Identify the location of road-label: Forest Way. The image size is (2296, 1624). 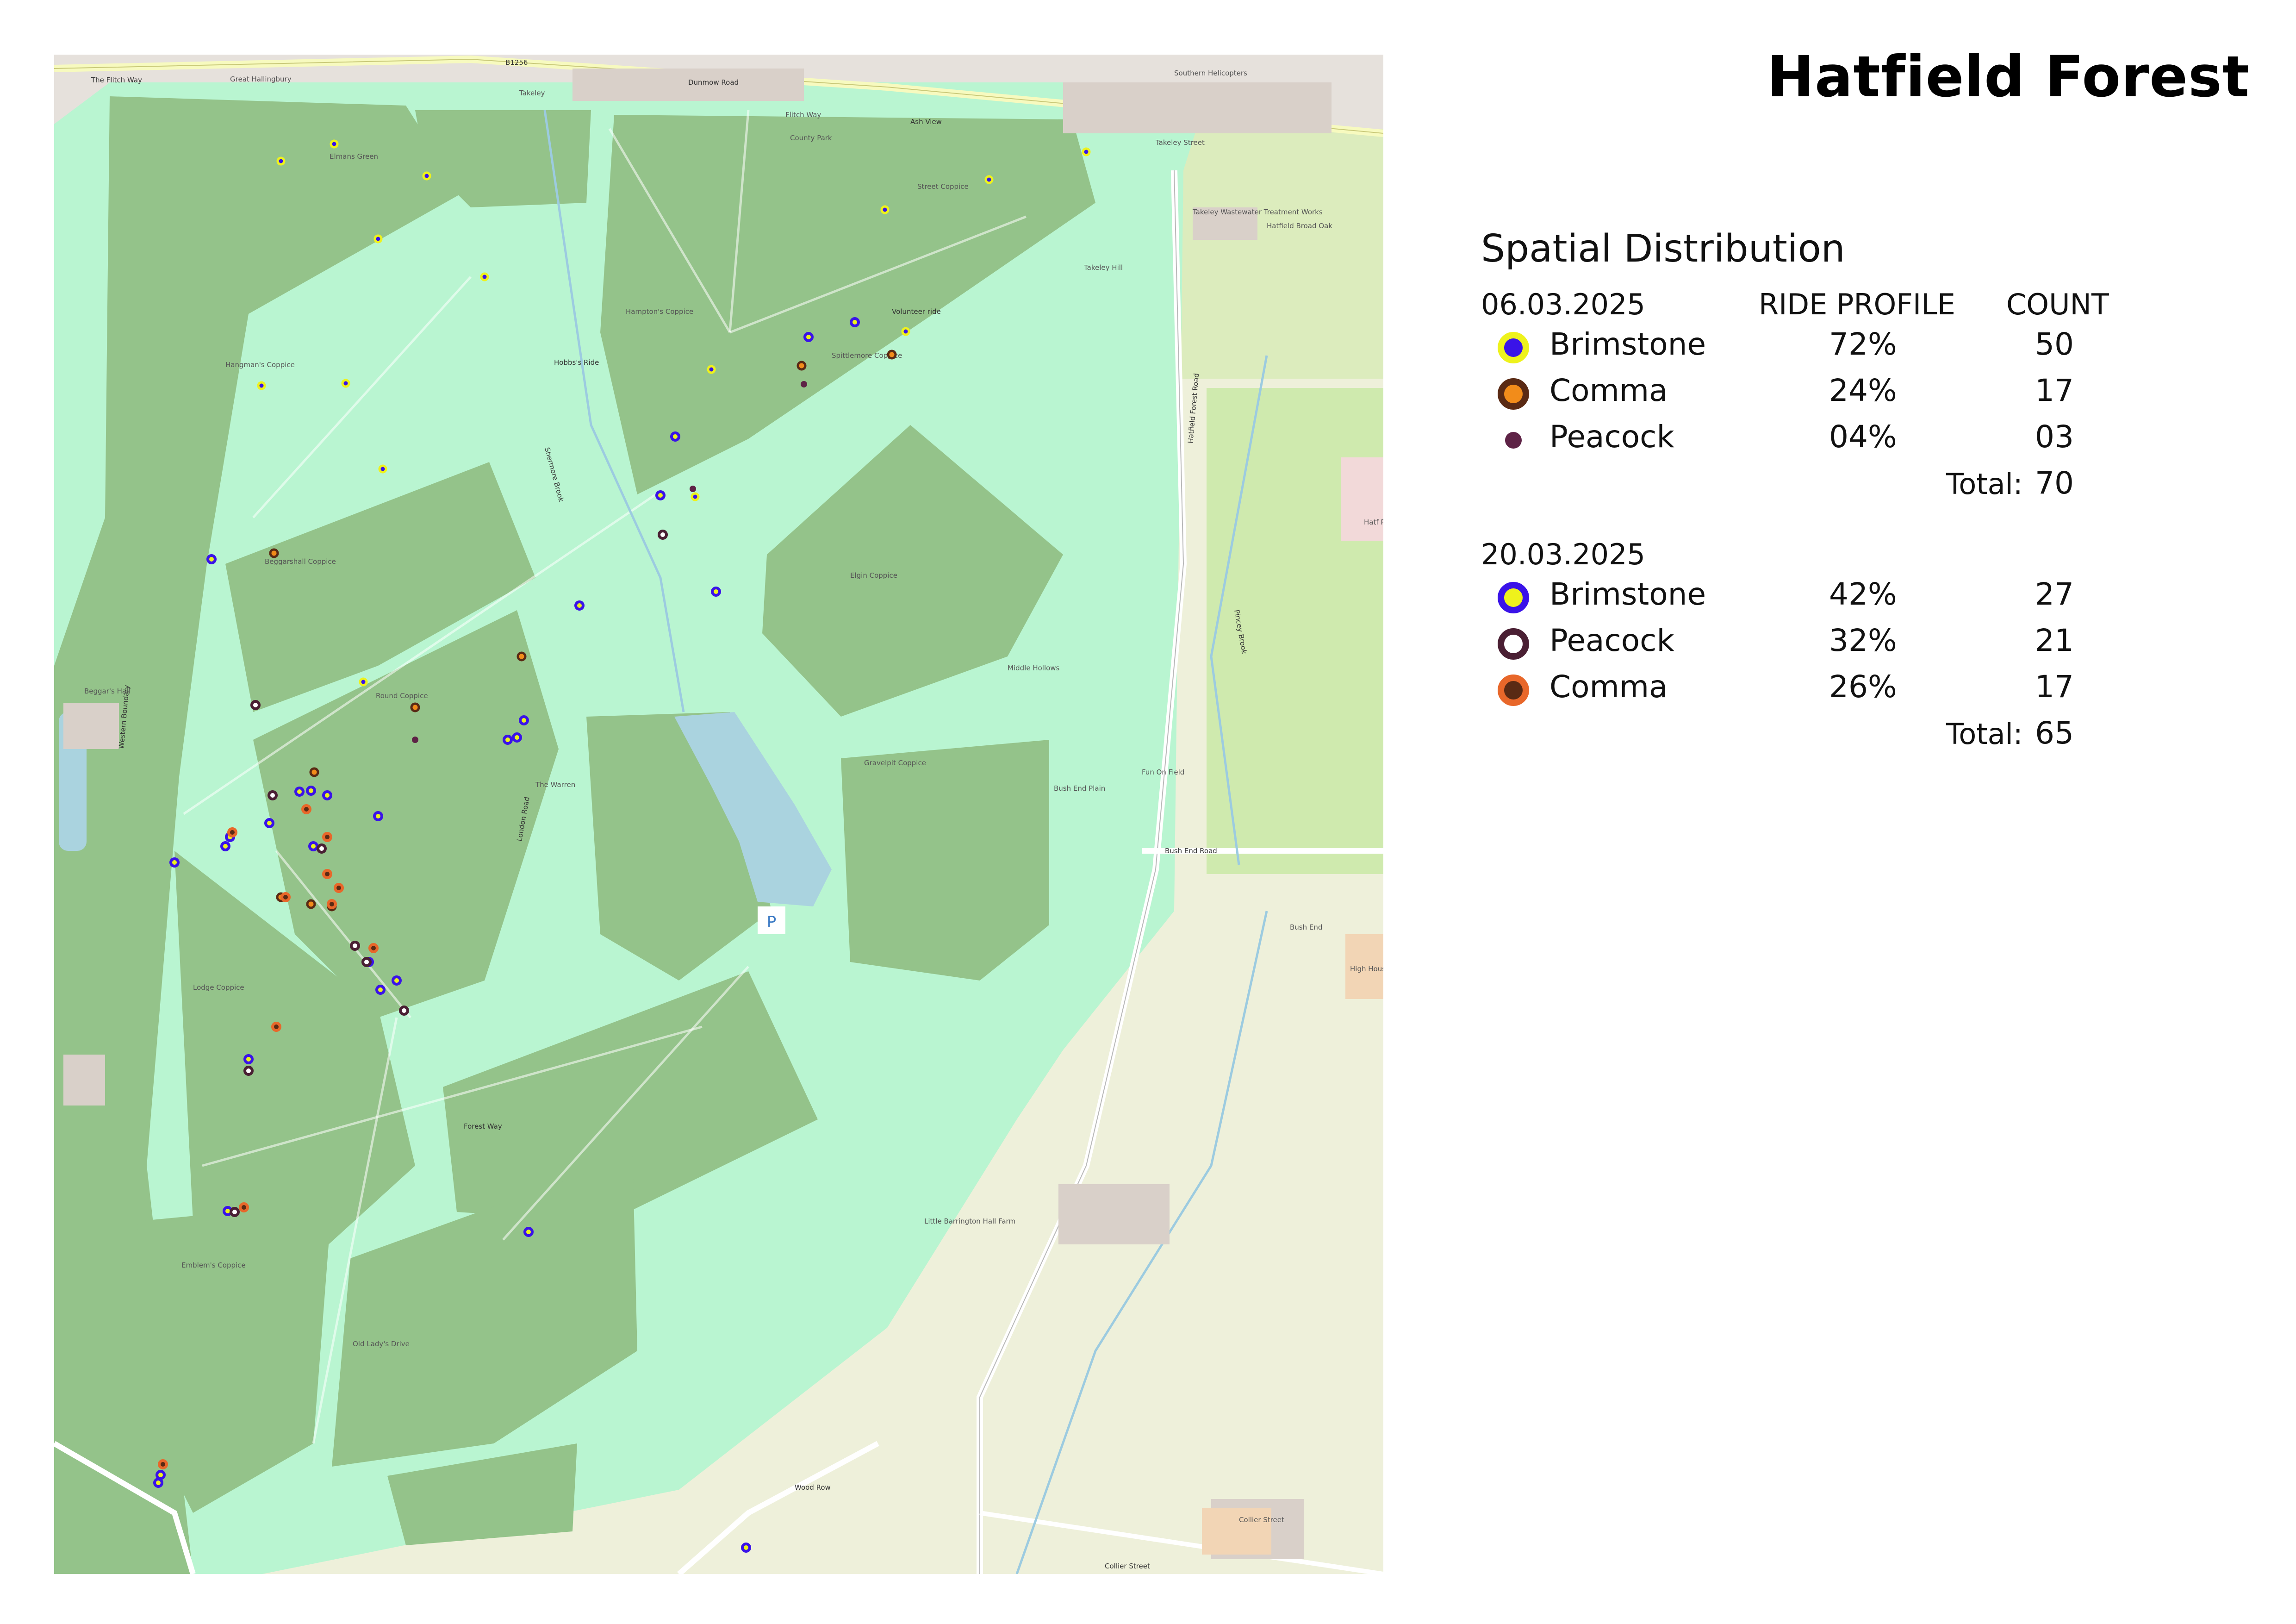
(483, 1126).